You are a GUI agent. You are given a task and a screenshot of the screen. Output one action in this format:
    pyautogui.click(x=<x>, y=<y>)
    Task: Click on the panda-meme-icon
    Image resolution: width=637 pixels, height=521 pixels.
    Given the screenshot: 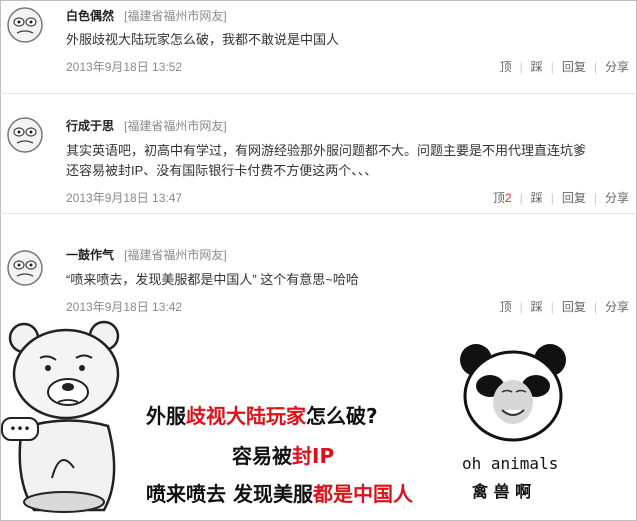 What is the action you would take?
    pyautogui.click(x=513, y=393)
    